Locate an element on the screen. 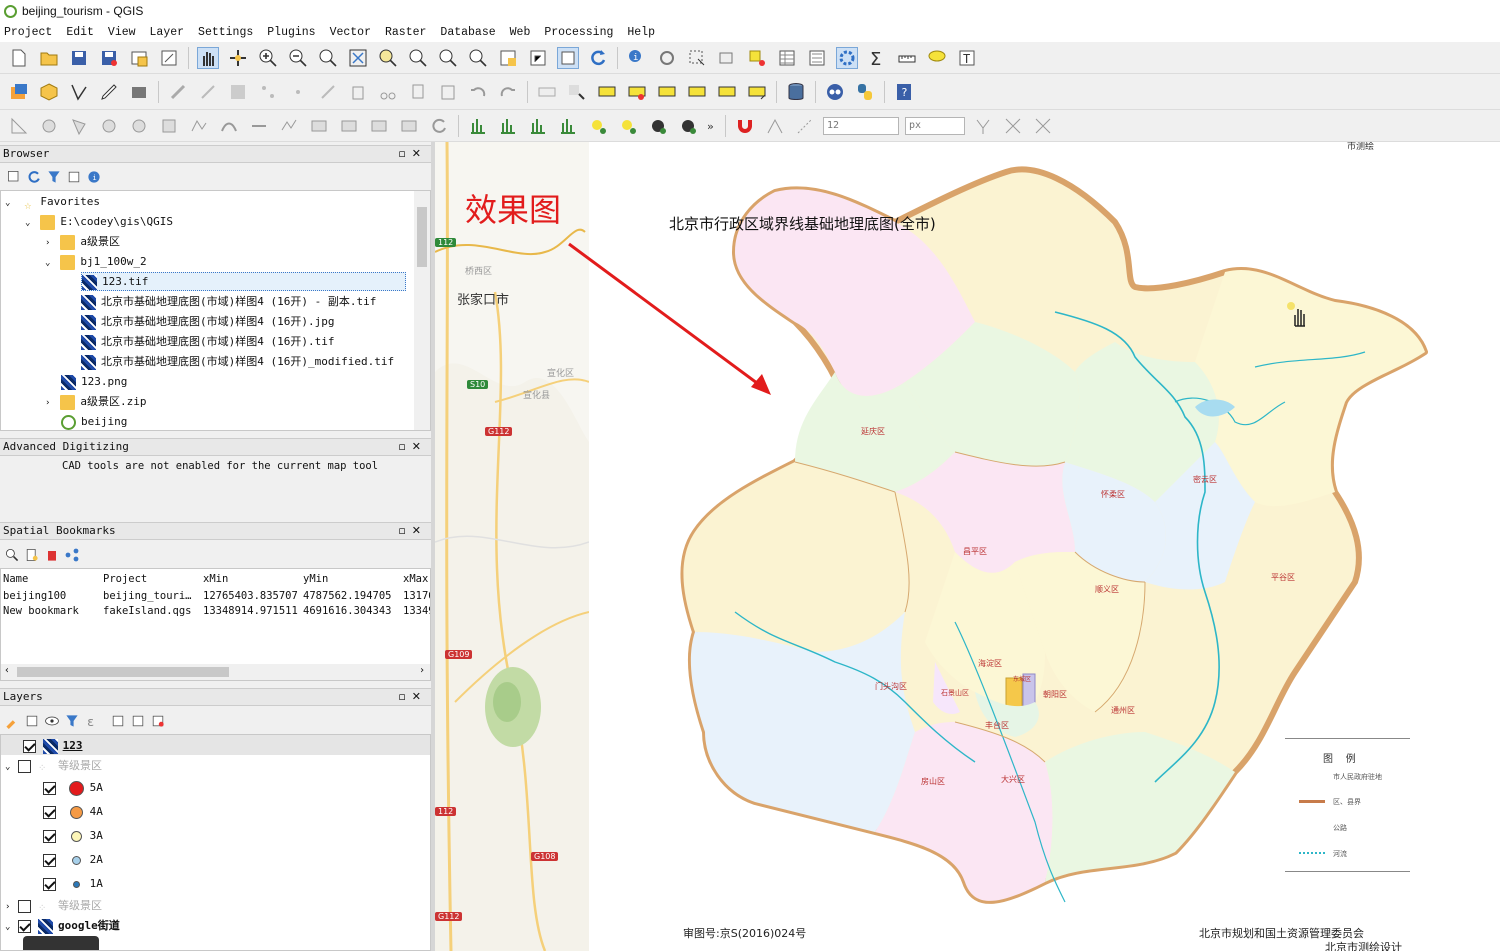 Image resolution: width=1500 pixels, height=951 pixels. rotate-label-icon is located at coordinates (697, 92).